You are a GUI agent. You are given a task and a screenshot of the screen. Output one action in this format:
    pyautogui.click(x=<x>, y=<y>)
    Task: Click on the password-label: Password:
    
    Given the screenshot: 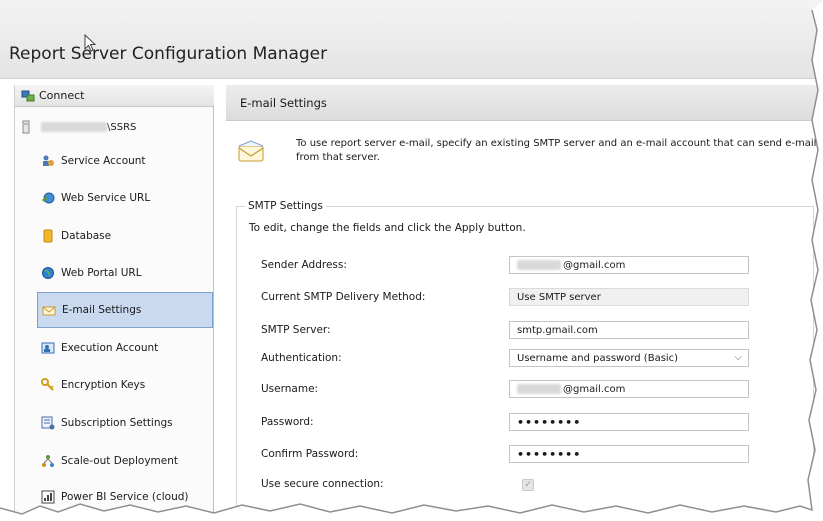 What is the action you would take?
    pyautogui.click(x=287, y=422)
    